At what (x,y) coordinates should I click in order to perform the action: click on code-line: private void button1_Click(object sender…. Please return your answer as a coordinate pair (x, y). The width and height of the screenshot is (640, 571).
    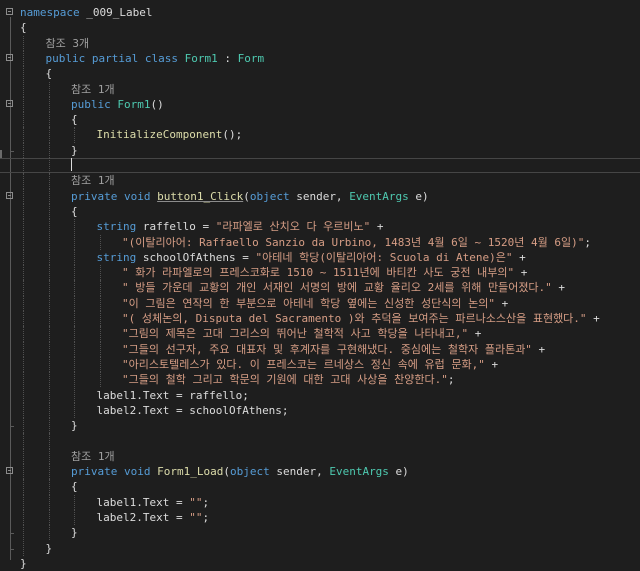
    Looking at the image, I should click on (320, 196).